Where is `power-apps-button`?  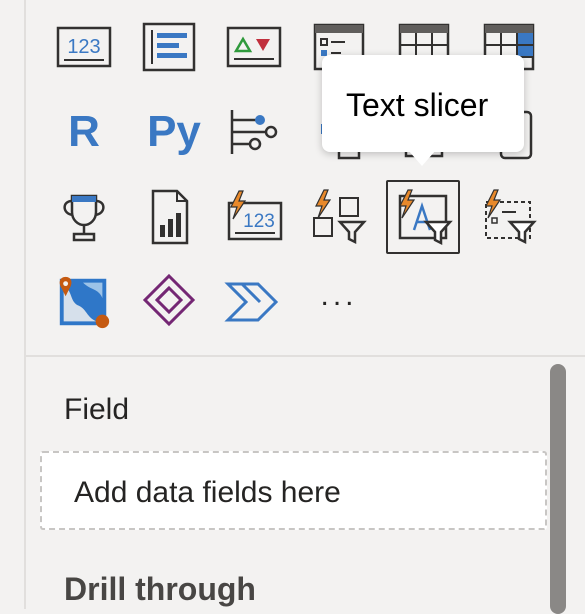 power-apps-button is located at coordinates (169, 302).